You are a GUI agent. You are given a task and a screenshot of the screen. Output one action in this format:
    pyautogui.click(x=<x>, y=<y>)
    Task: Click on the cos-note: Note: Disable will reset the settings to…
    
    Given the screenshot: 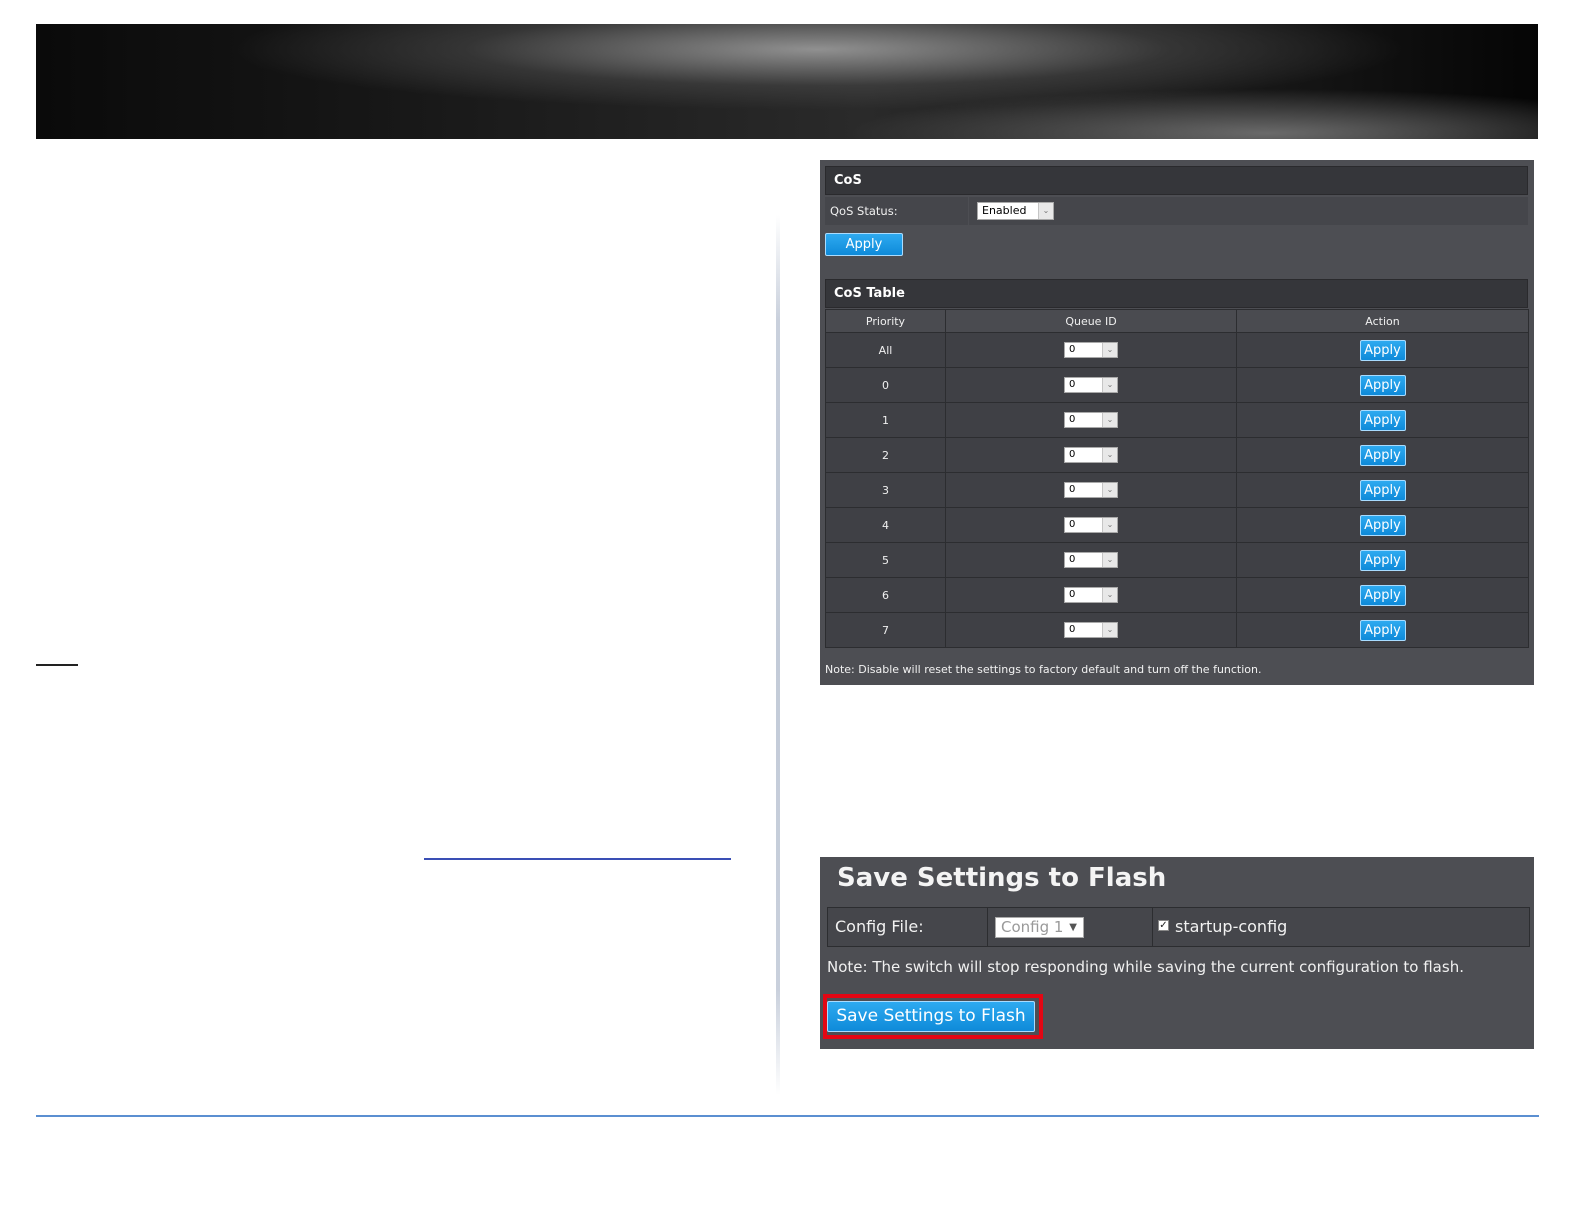 What is the action you would take?
    pyautogui.click(x=1043, y=669)
    